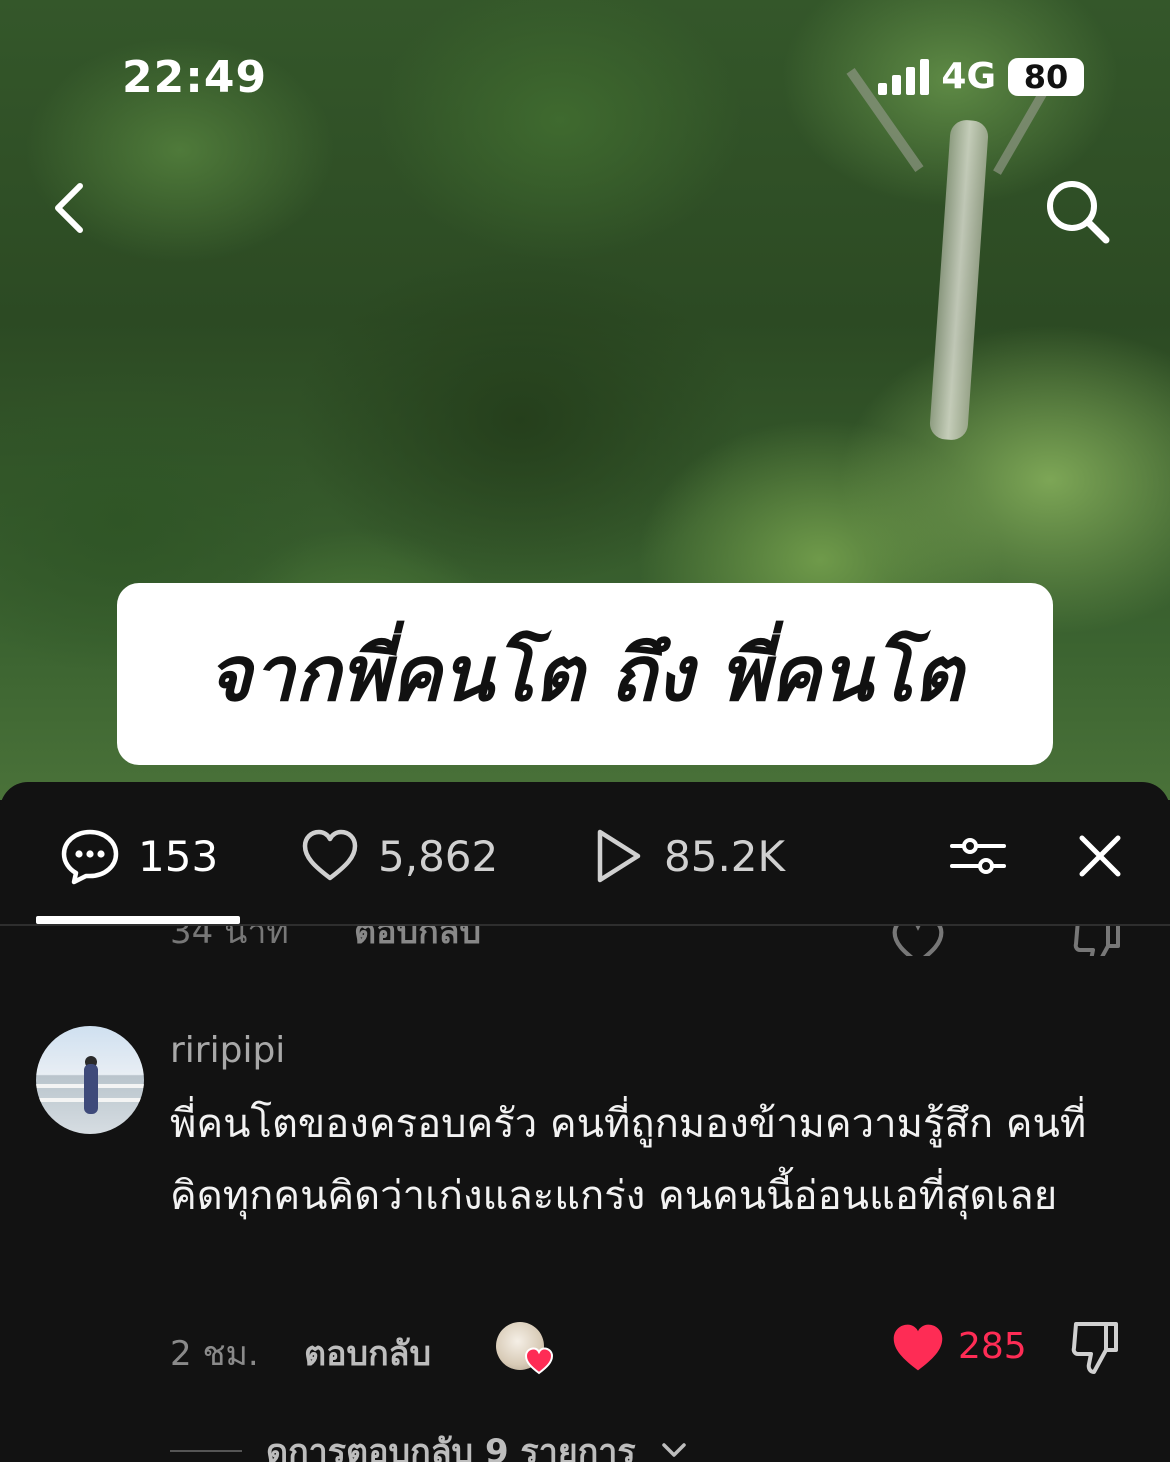  Describe the element at coordinates (206, 1451) in the screenshot. I see `replies-divider` at that location.